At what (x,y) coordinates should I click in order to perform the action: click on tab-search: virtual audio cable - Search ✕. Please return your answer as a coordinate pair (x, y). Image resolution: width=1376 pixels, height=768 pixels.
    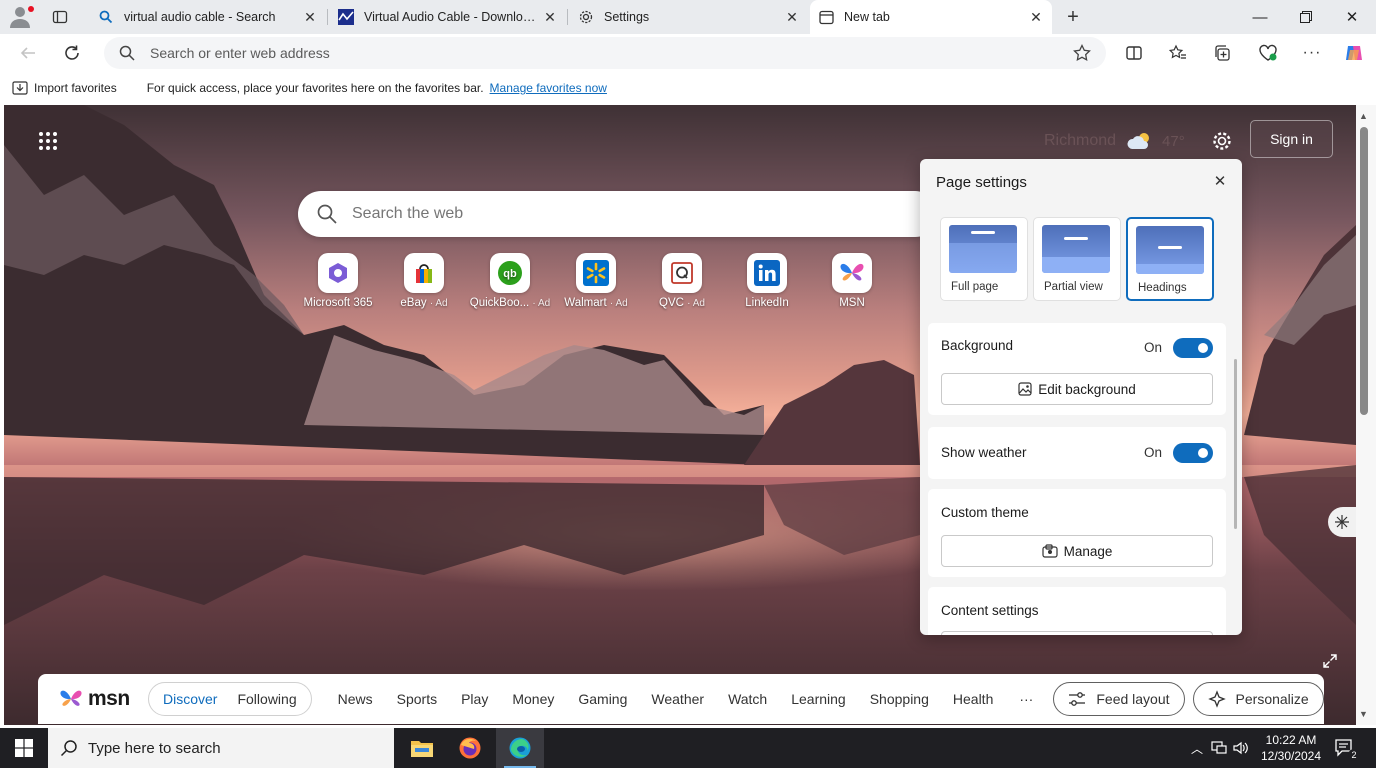
    Looking at the image, I should click on (208, 17).